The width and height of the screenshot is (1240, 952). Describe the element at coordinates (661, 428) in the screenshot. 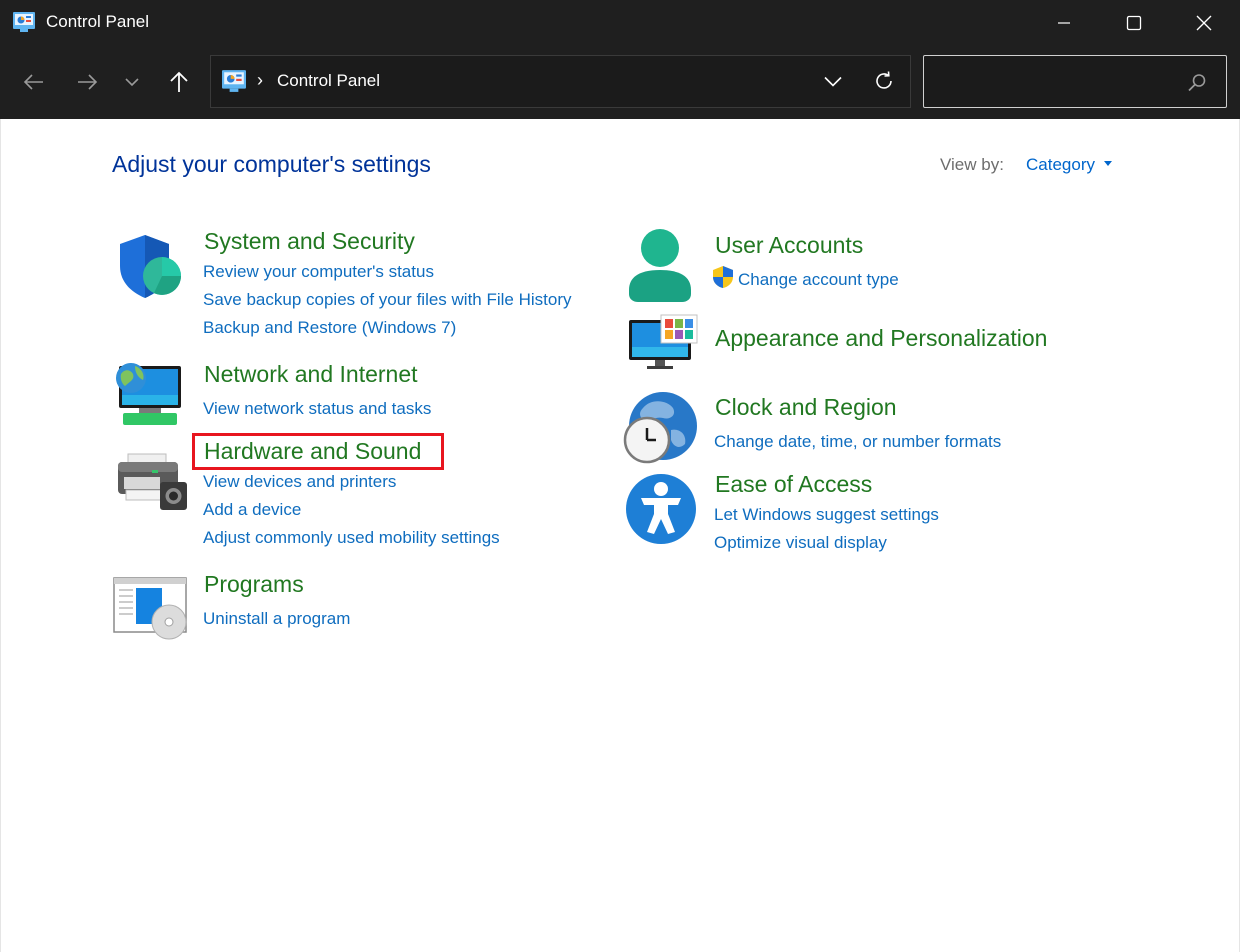

I see `clock-globe-icon` at that location.